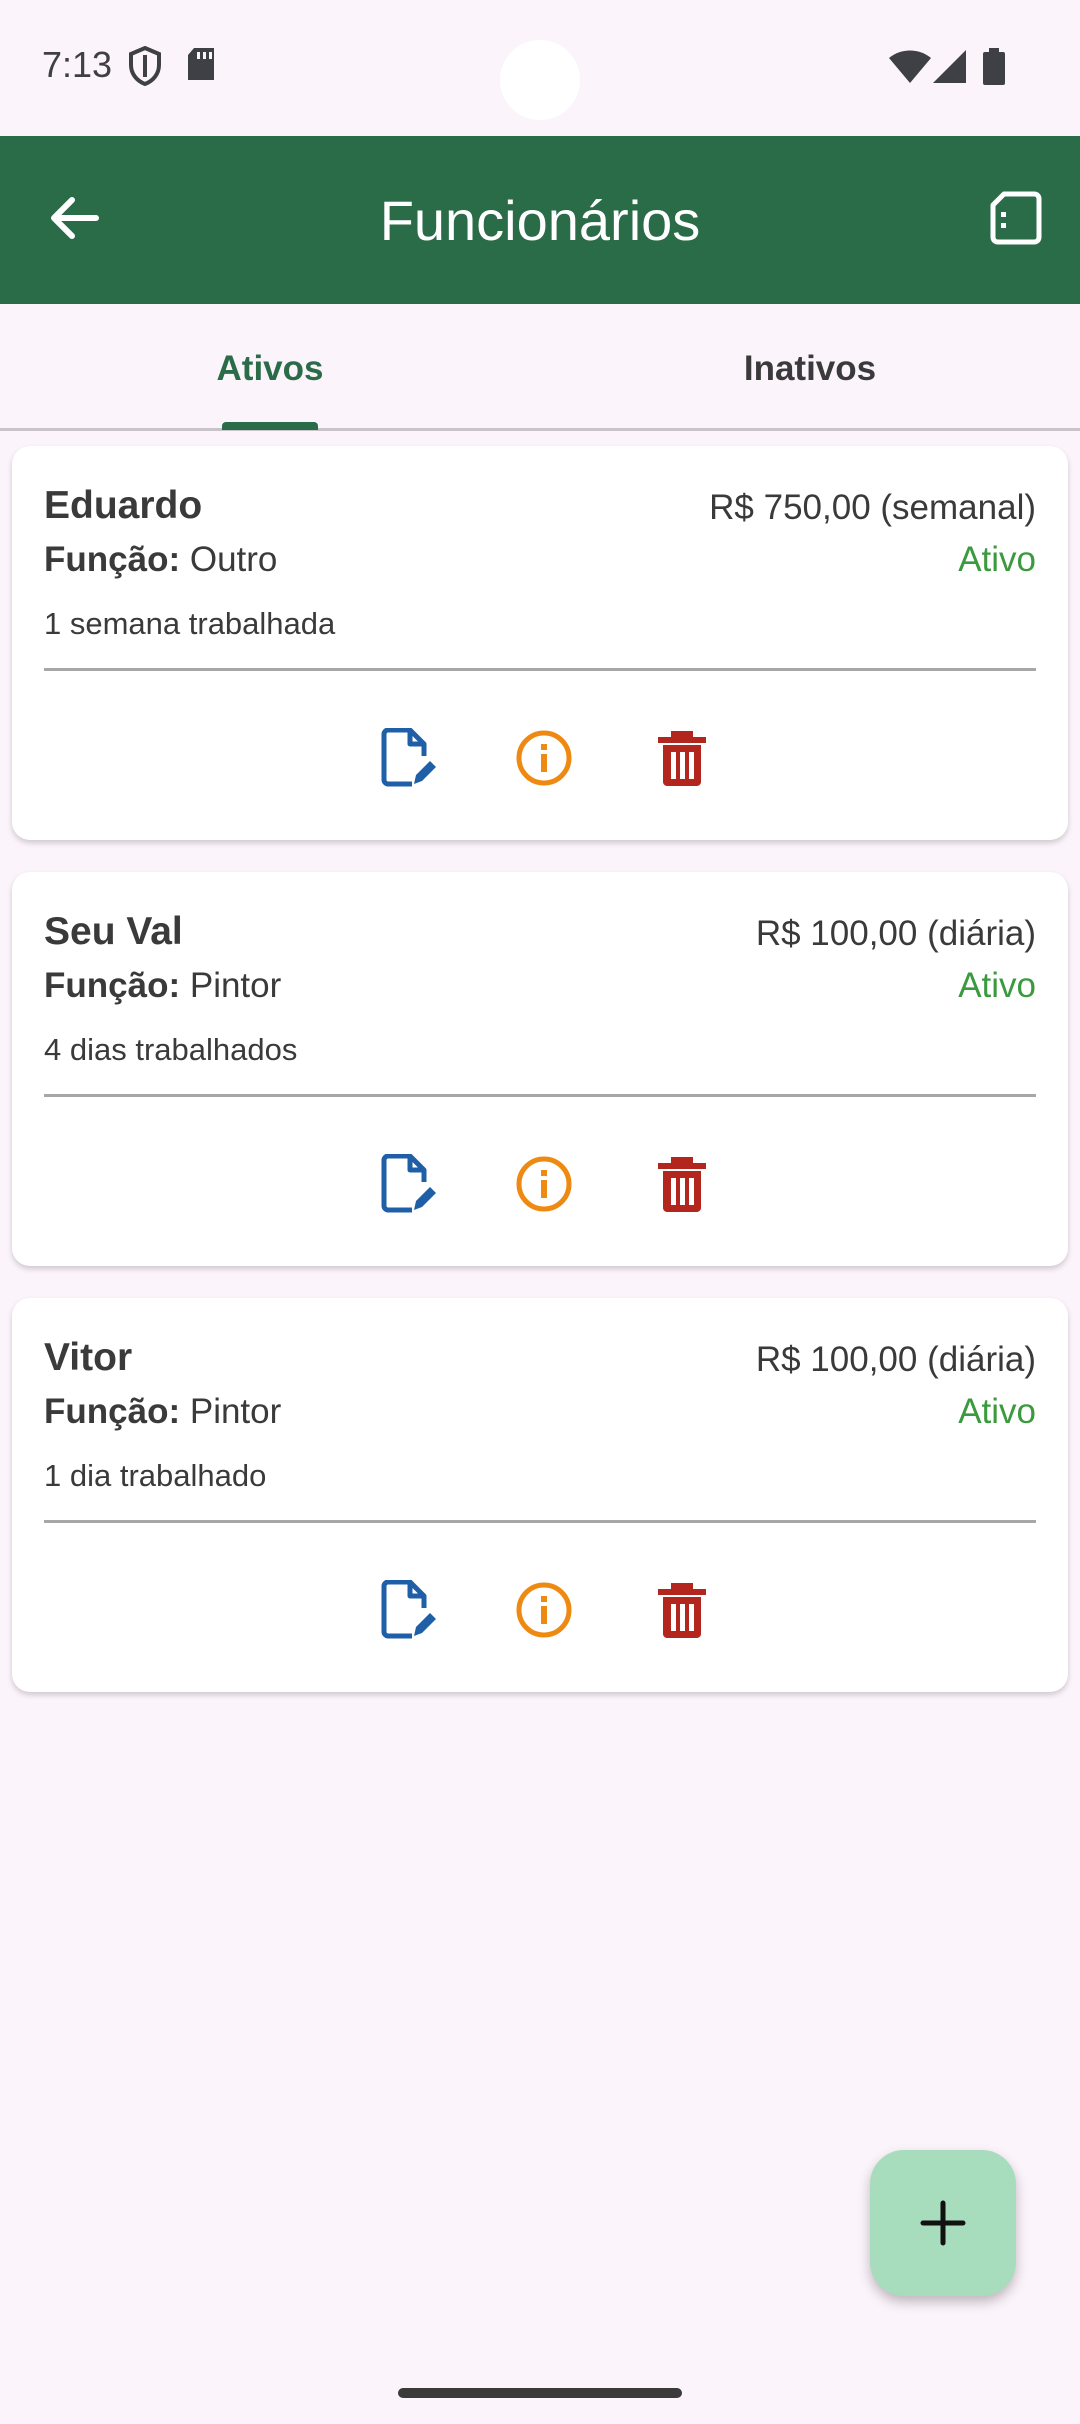 Image resolution: width=1080 pixels, height=2424 pixels. I want to click on worked-time: 1 dia trabalhado, so click(155, 1475).